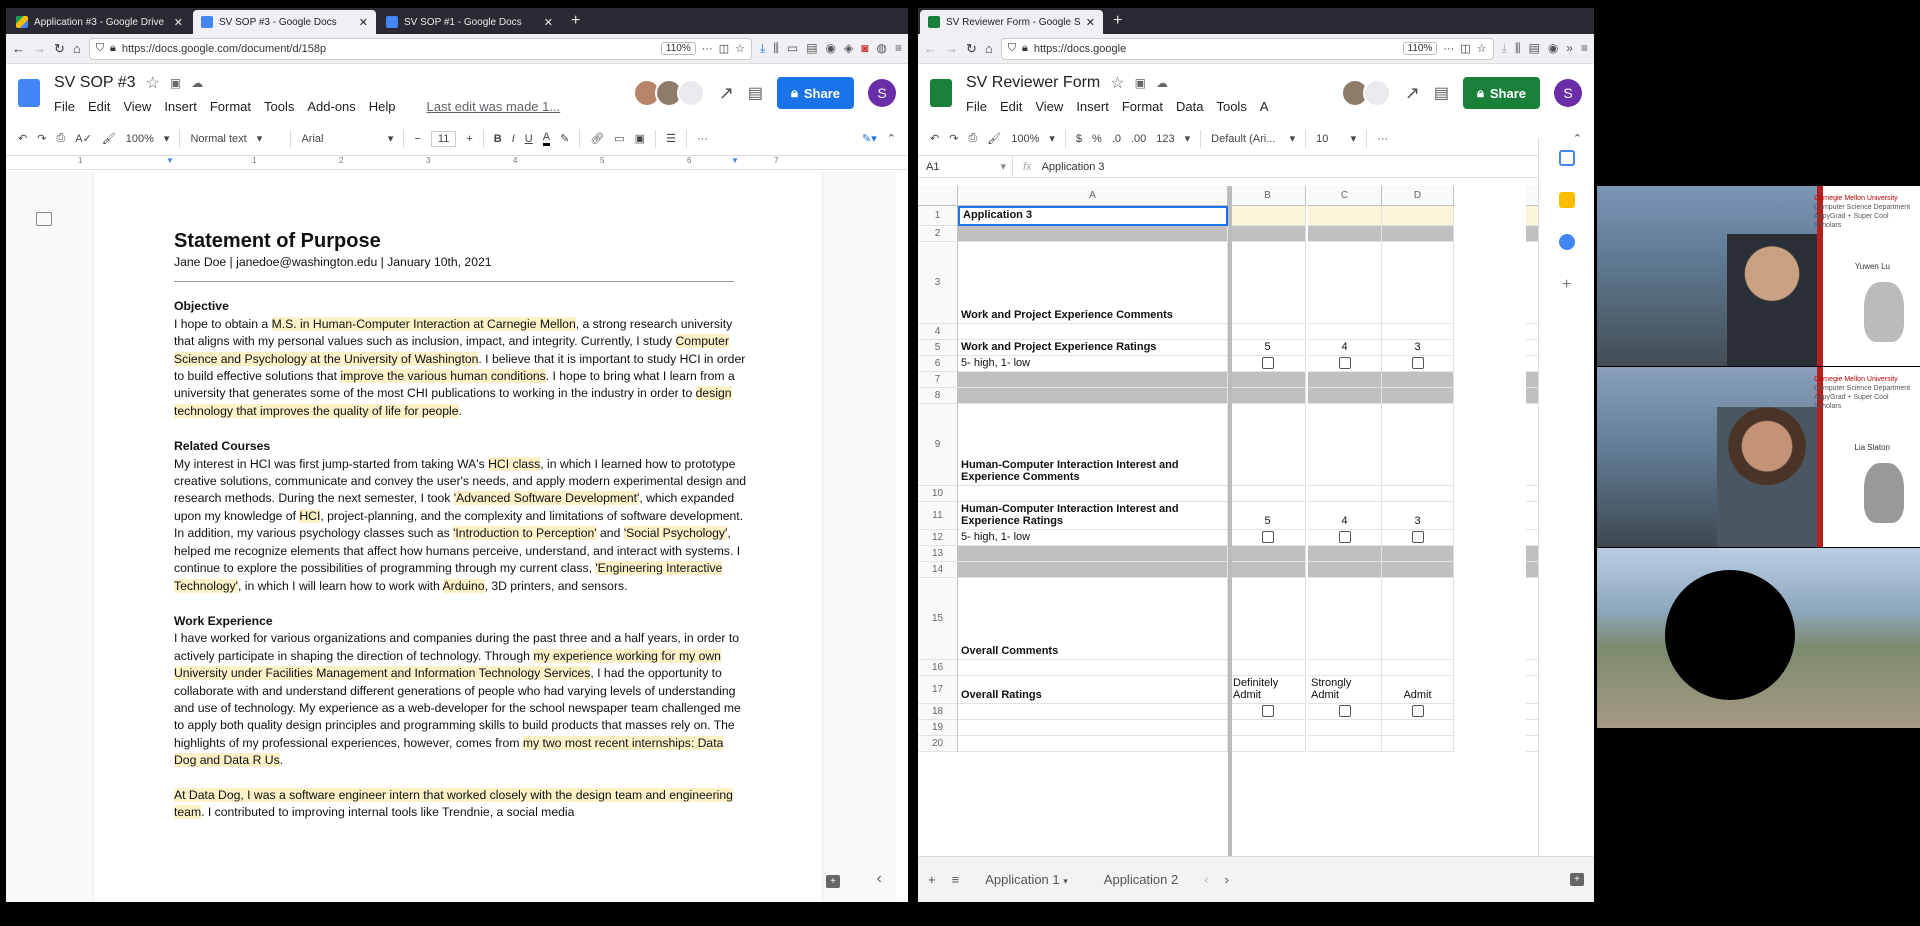 Image resolution: width=1920 pixels, height=926 pixels. What do you see at coordinates (175, 83) in the screenshot?
I see `move-folder-icon: ▣` at bounding box center [175, 83].